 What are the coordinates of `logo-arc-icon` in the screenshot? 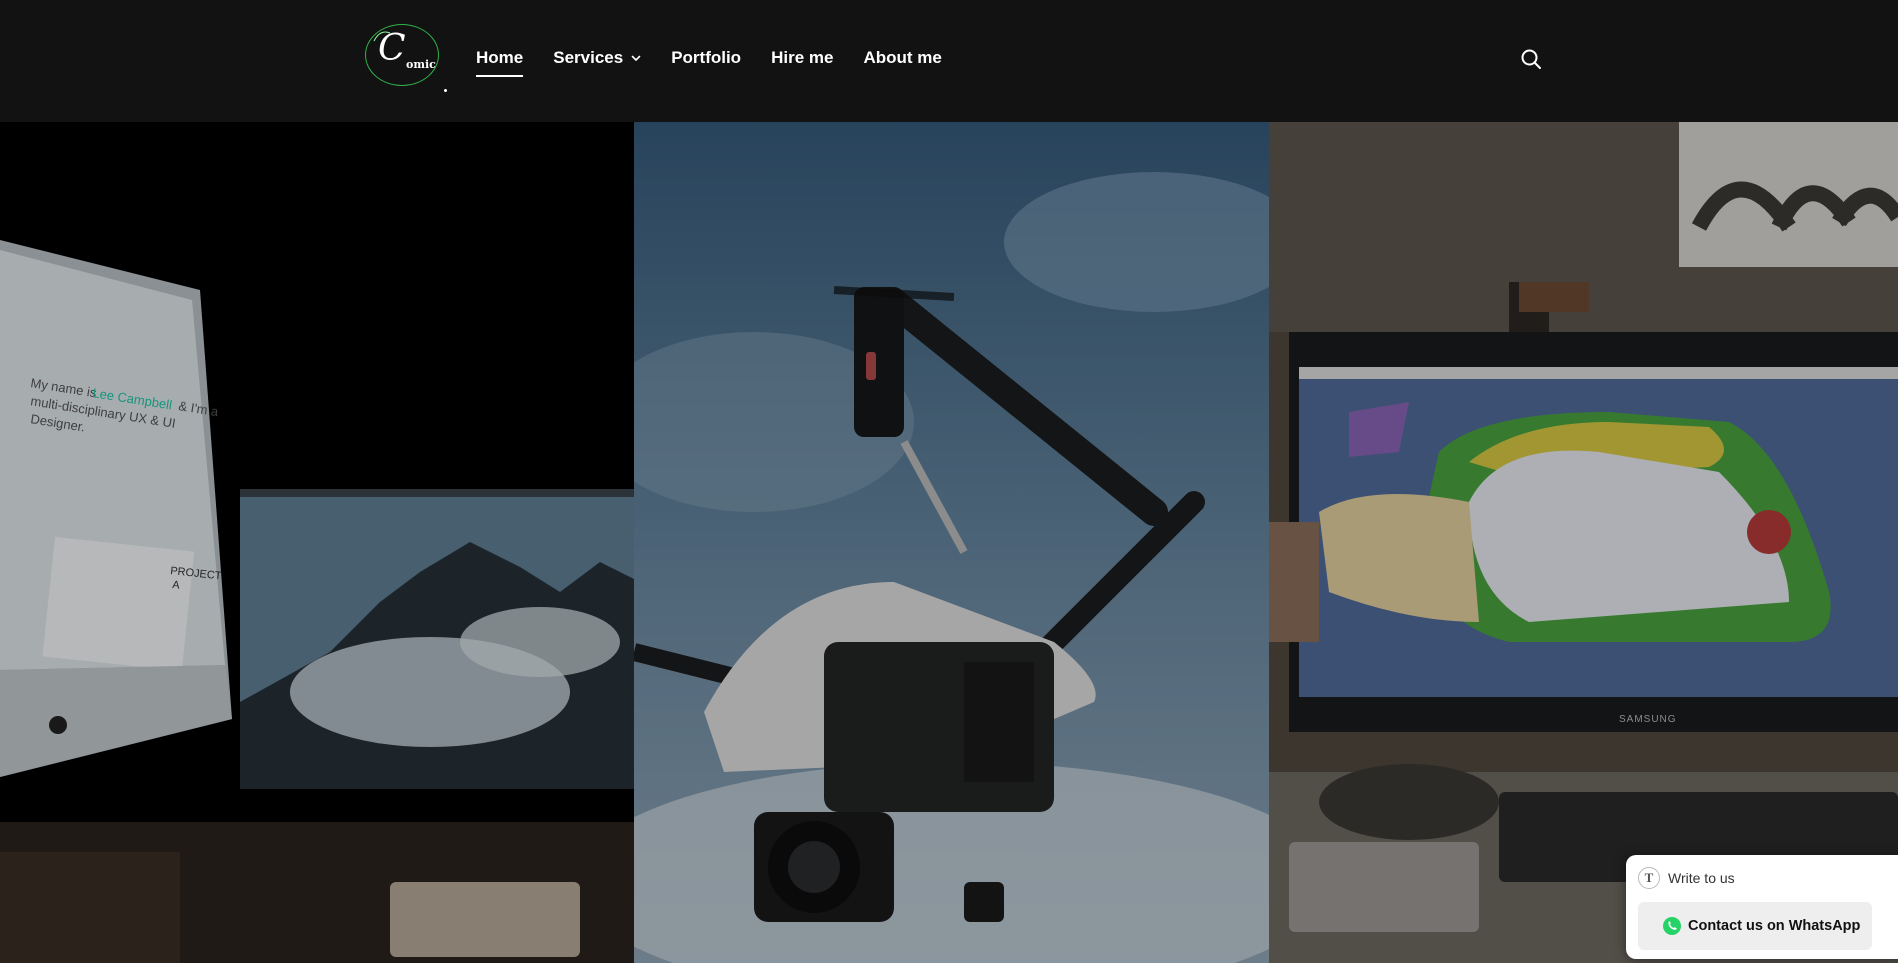 It's located at (382, 36).